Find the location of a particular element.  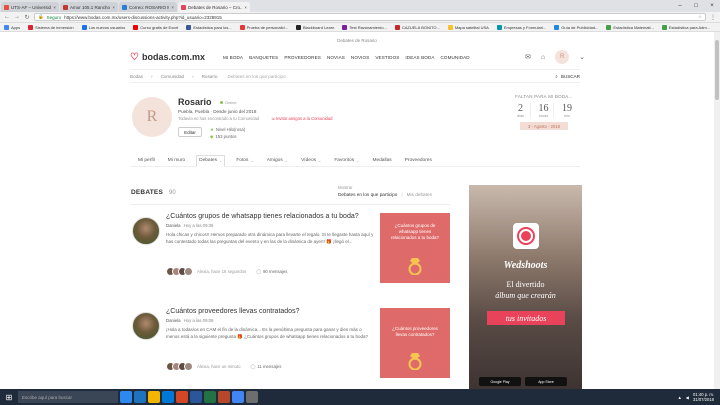

app-store-badge: App Store is located at coordinates (546, 381).